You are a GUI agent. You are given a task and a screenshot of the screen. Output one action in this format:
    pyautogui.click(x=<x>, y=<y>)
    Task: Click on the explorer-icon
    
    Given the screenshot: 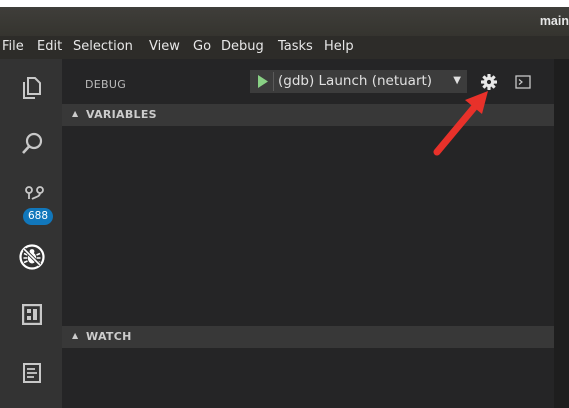 What is the action you would take?
    pyautogui.click(x=32, y=88)
    